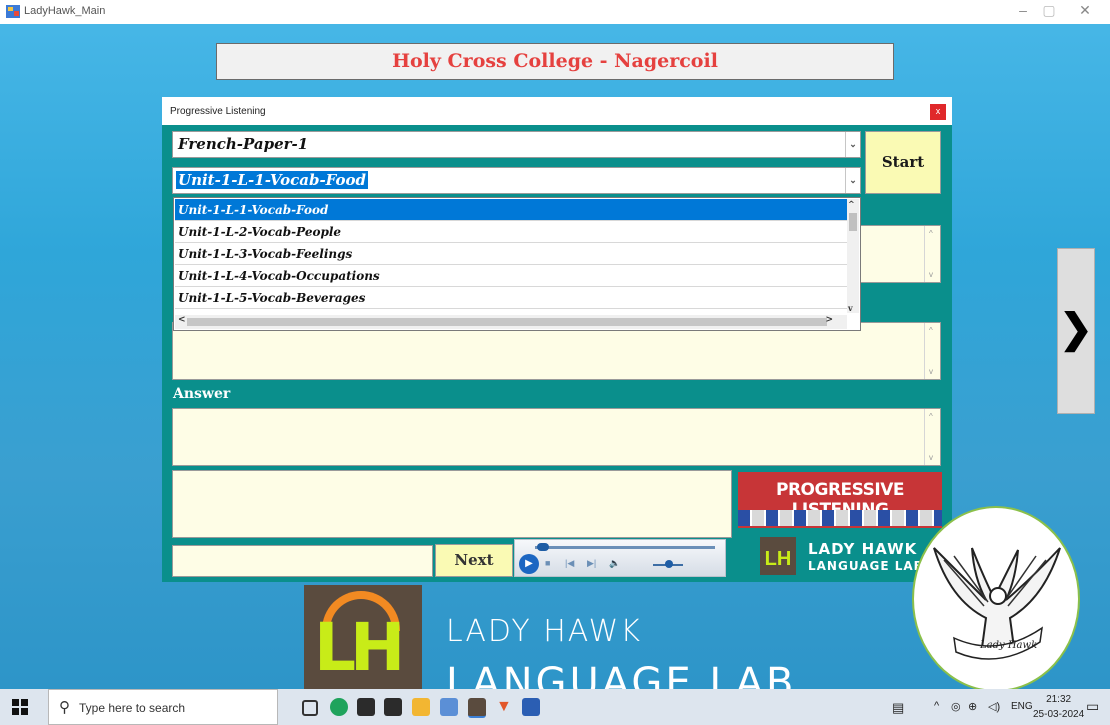 The width and height of the screenshot is (1110, 725). I want to click on lh-logo-icon: LH, so click(778, 556).